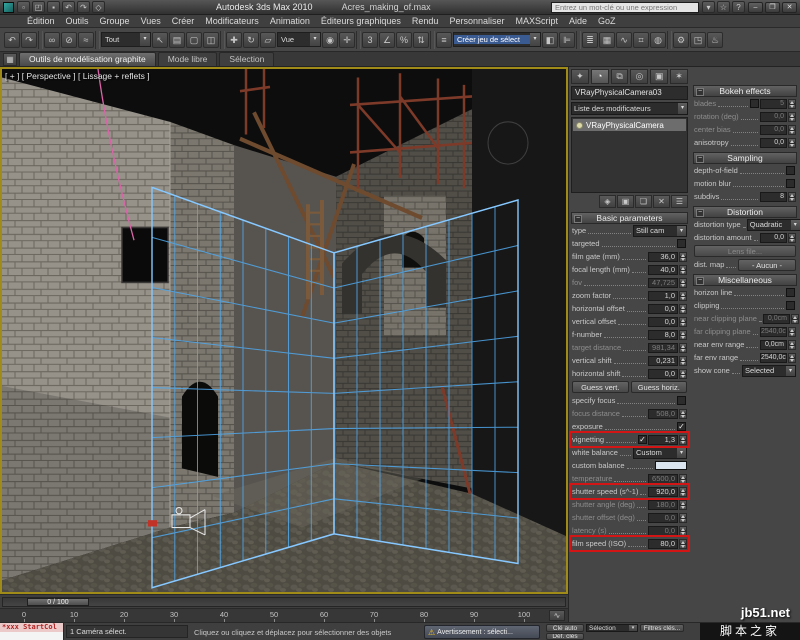 This screenshot has width=800, height=640. Describe the element at coordinates (683, 256) in the screenshot. I see `film-gate-mm-spinner` at that location.